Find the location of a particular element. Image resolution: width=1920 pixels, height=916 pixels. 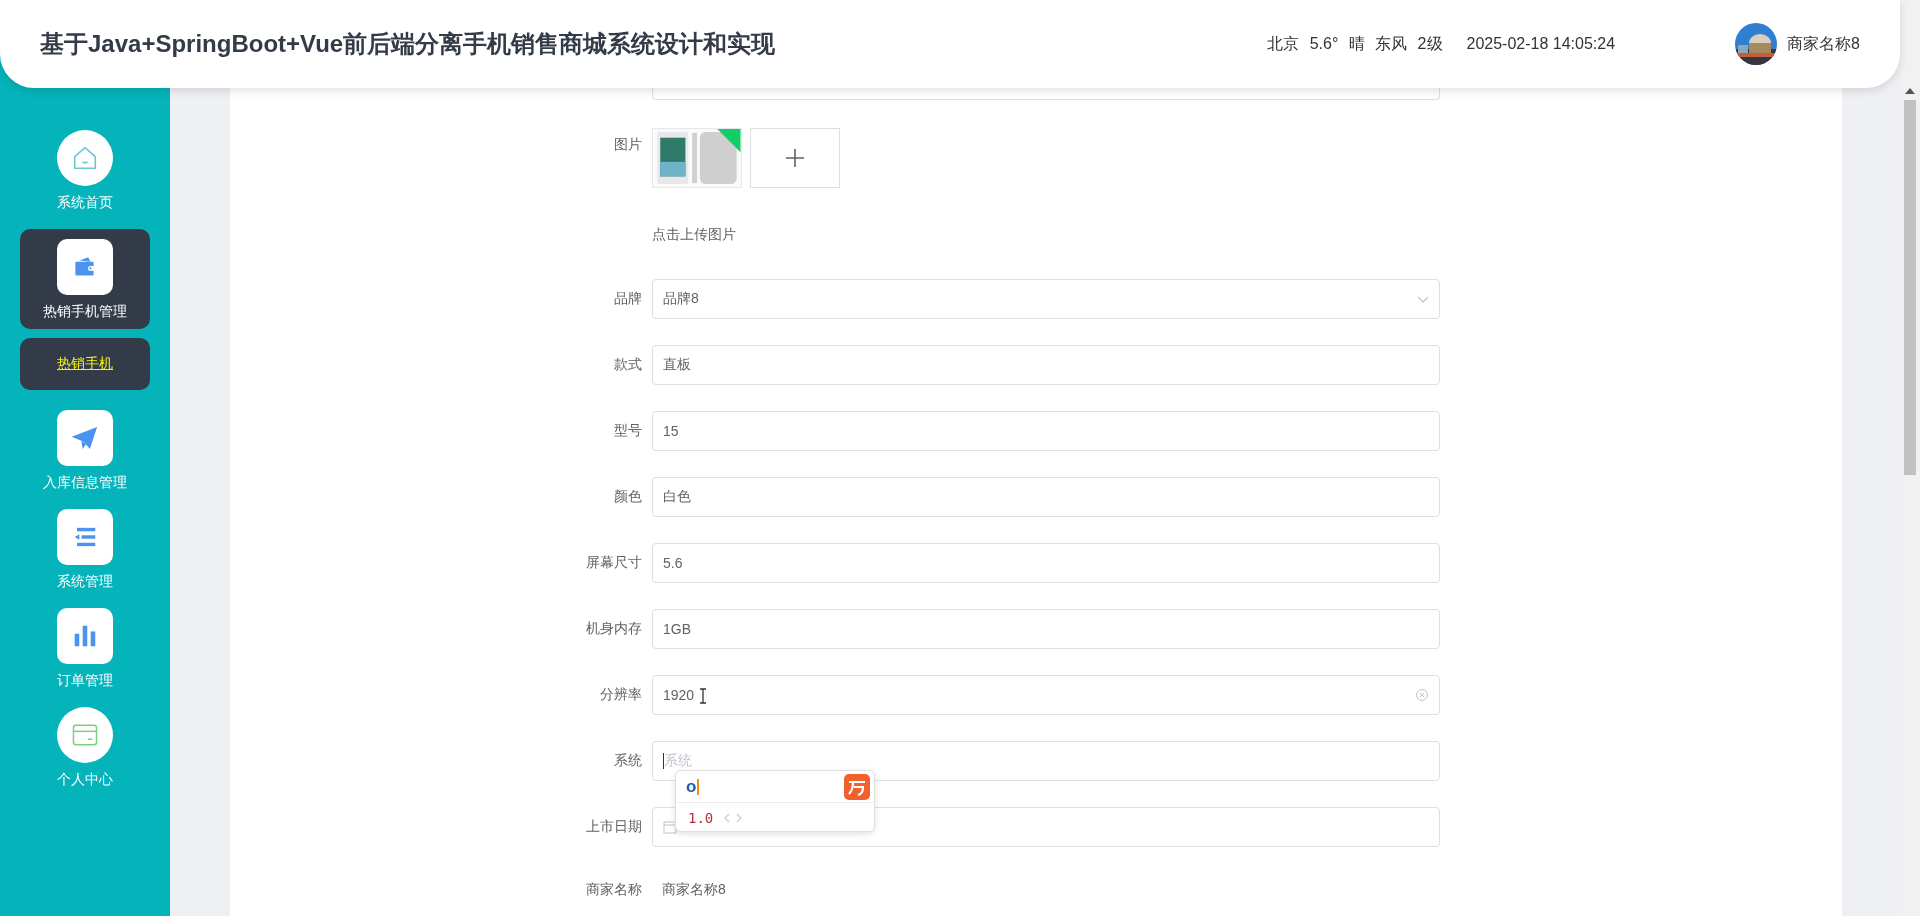

app-title: 基于Java+SpringBoot+Vue前后端分离手机销售商城系统设计和实现 is located at coordinates (408, 44).